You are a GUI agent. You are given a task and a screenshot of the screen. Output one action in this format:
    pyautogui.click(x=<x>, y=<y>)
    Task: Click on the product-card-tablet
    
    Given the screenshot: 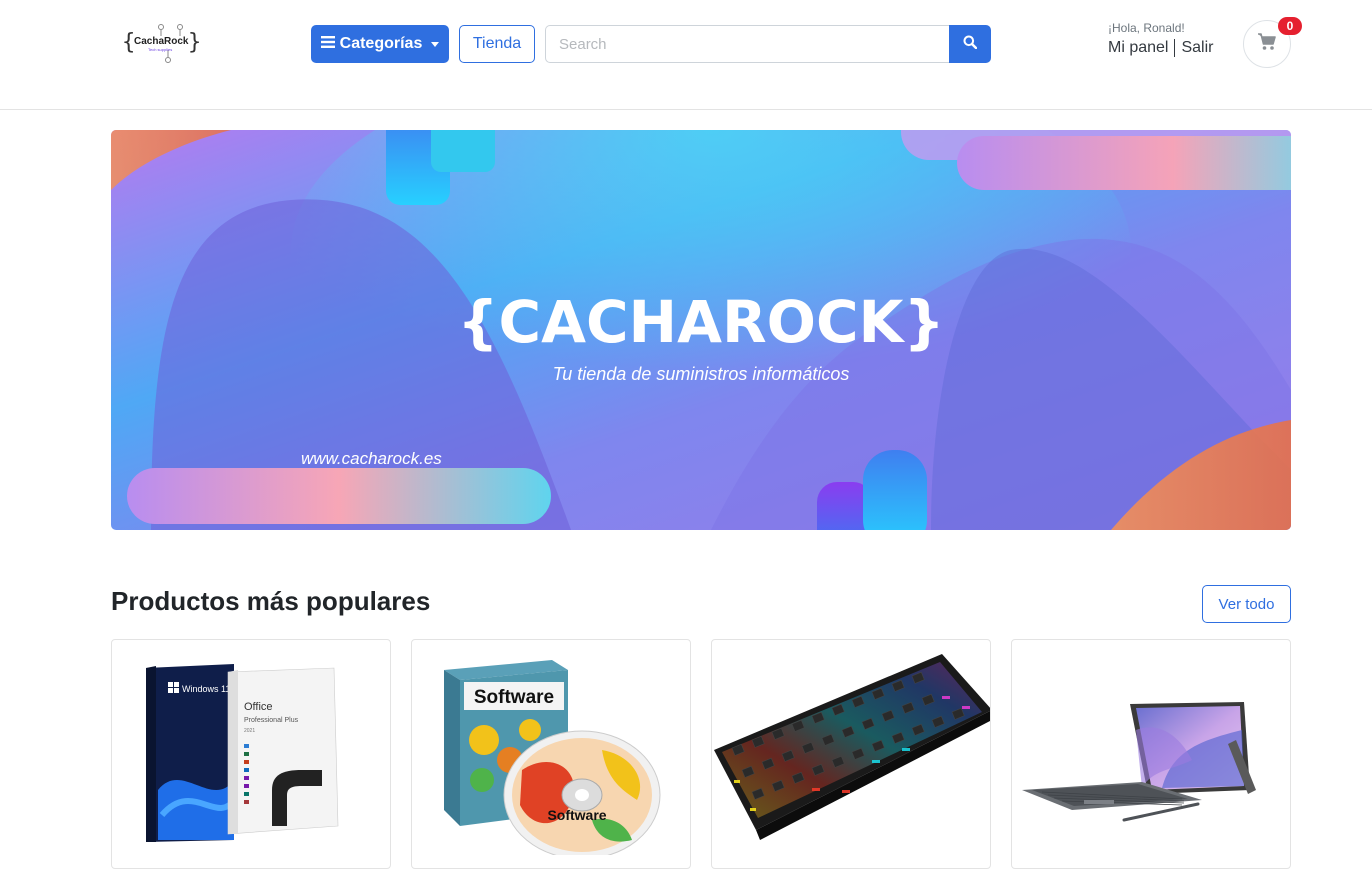 What is the action you would take?
    pyautogui.click(x=1151, y=754)
    